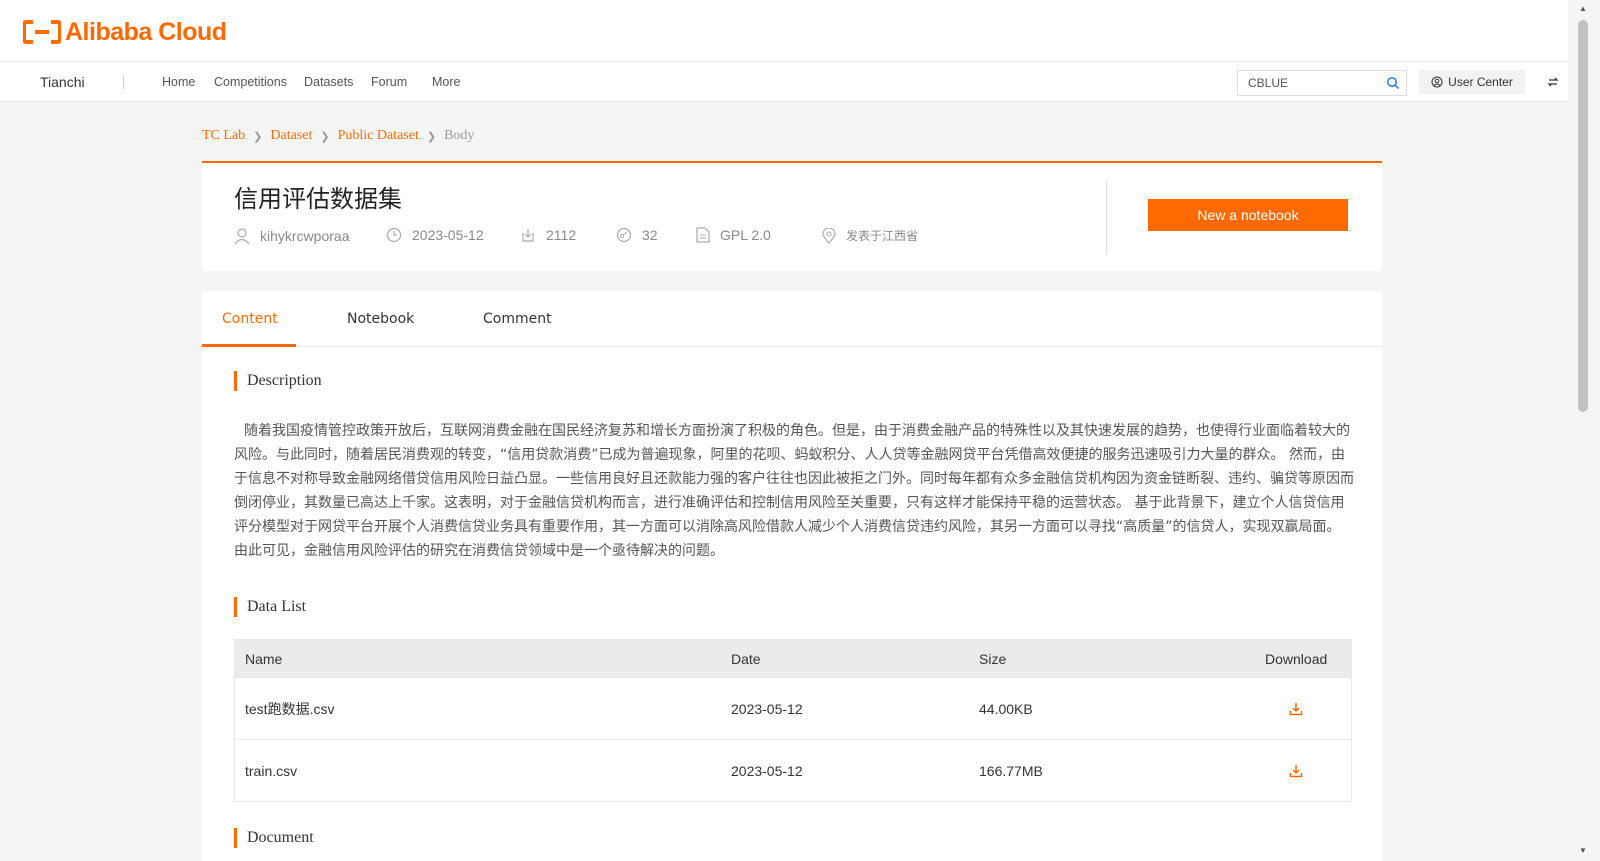 Image resolution: width=1600 pixels, height=861 pixels. What do you see at coordinates (264, 658) in the screenshot?
I see `column-header-name: Name` at bounding box center [264, 658].